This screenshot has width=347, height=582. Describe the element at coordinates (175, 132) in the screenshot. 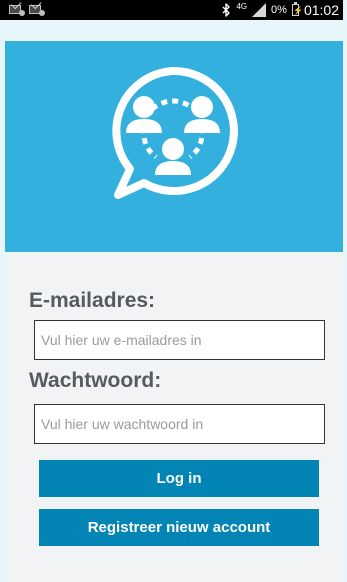

I see `group-chat-bubble-icon` at that location.